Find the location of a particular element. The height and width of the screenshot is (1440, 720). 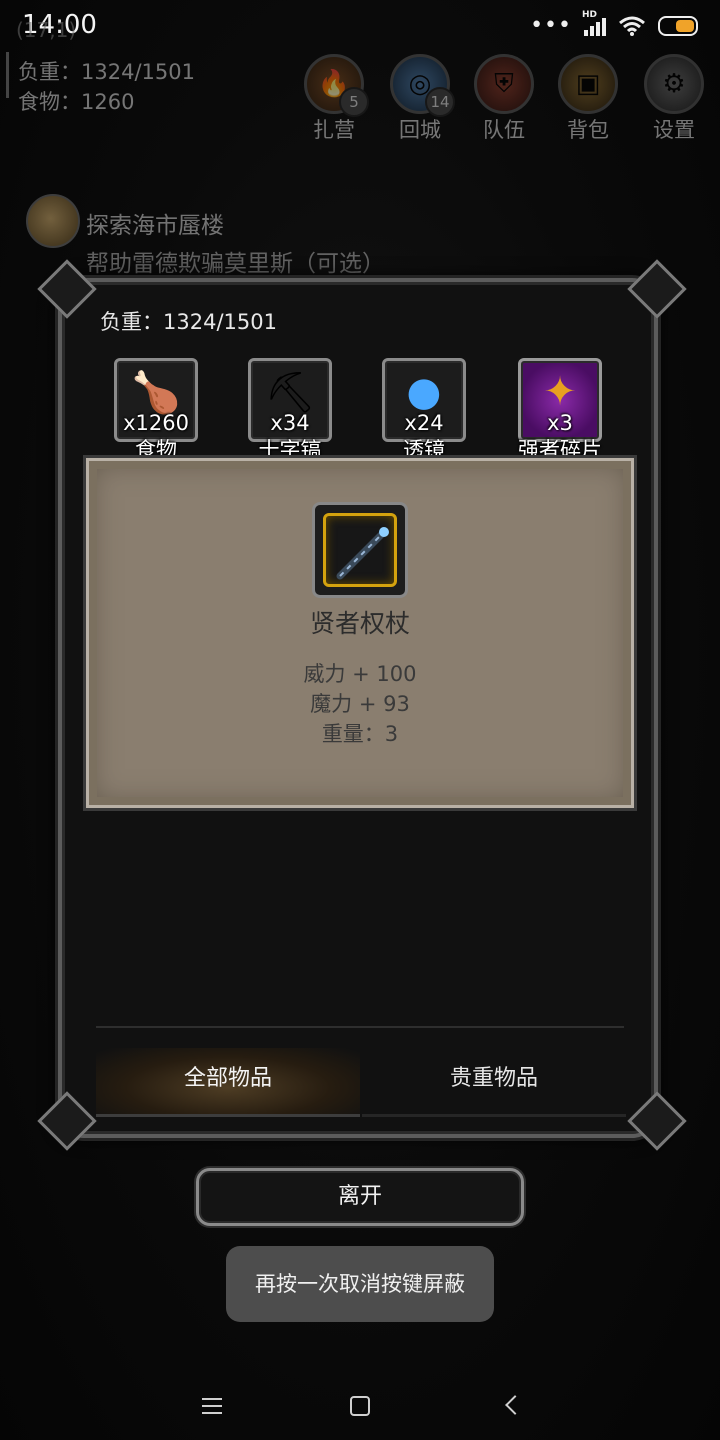

gear-icon: ⚙ is located at coordinates (674, 84).